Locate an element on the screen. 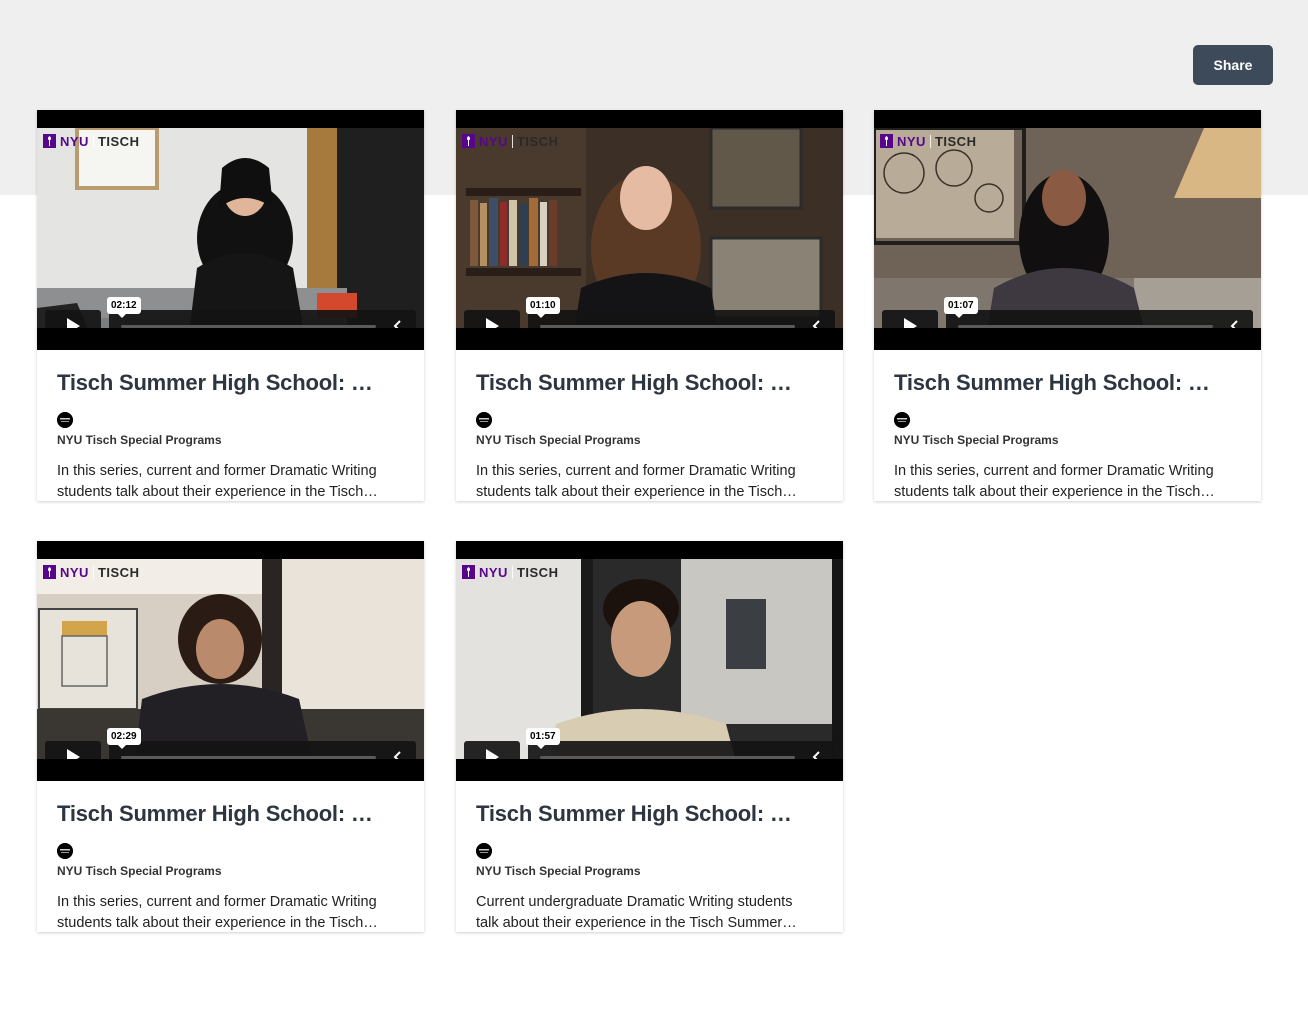 This screenshot has height=1030, width=1308. video-player: NYU TISCH 01:57 is located at coordinates (649, 661).